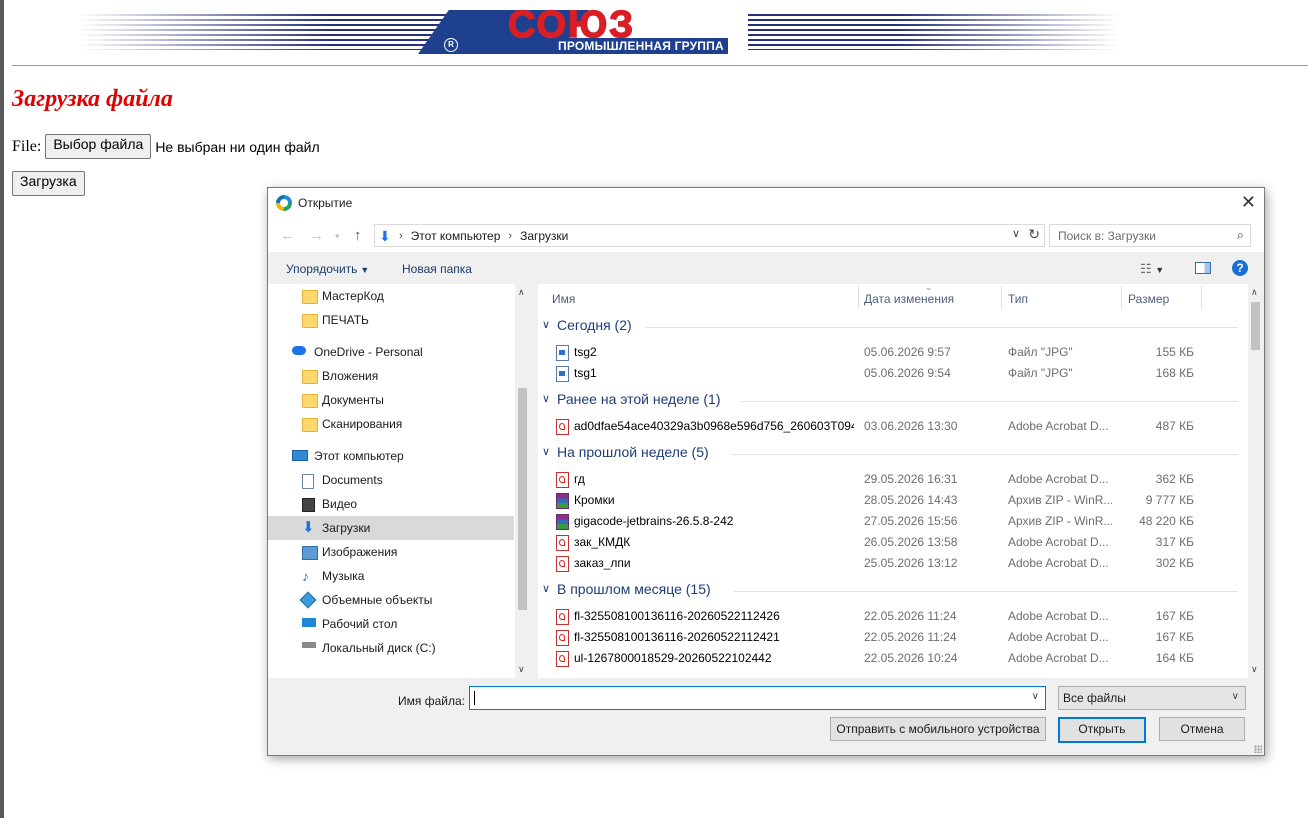  Describe the element at coordinates (1203, 268) in the screenshot. I see `preview-pane-icon` at that location.